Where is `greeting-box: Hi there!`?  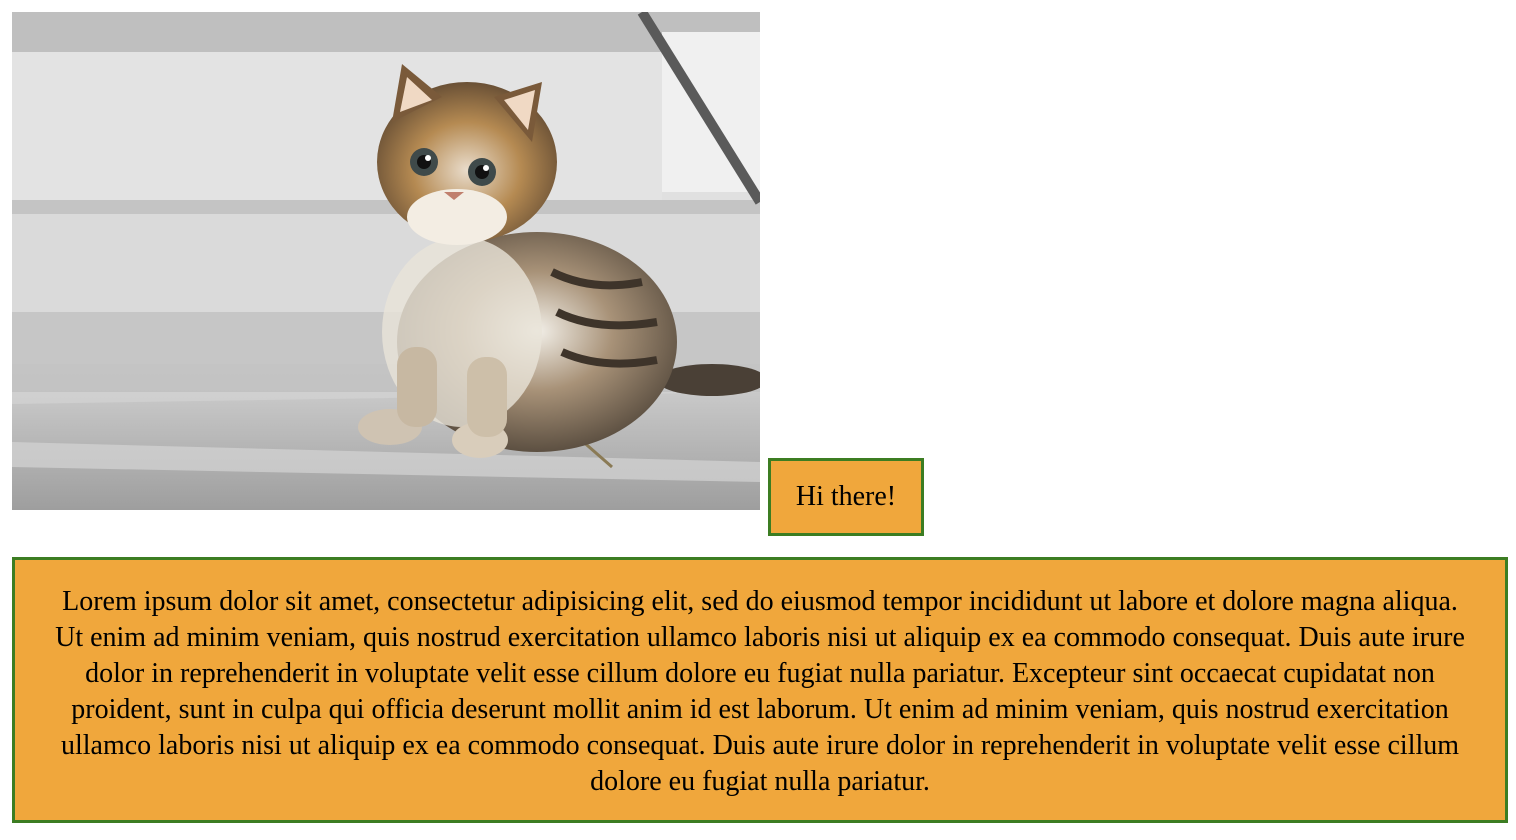
greeting-box: Hi there! is located at coordinates (846, 497).